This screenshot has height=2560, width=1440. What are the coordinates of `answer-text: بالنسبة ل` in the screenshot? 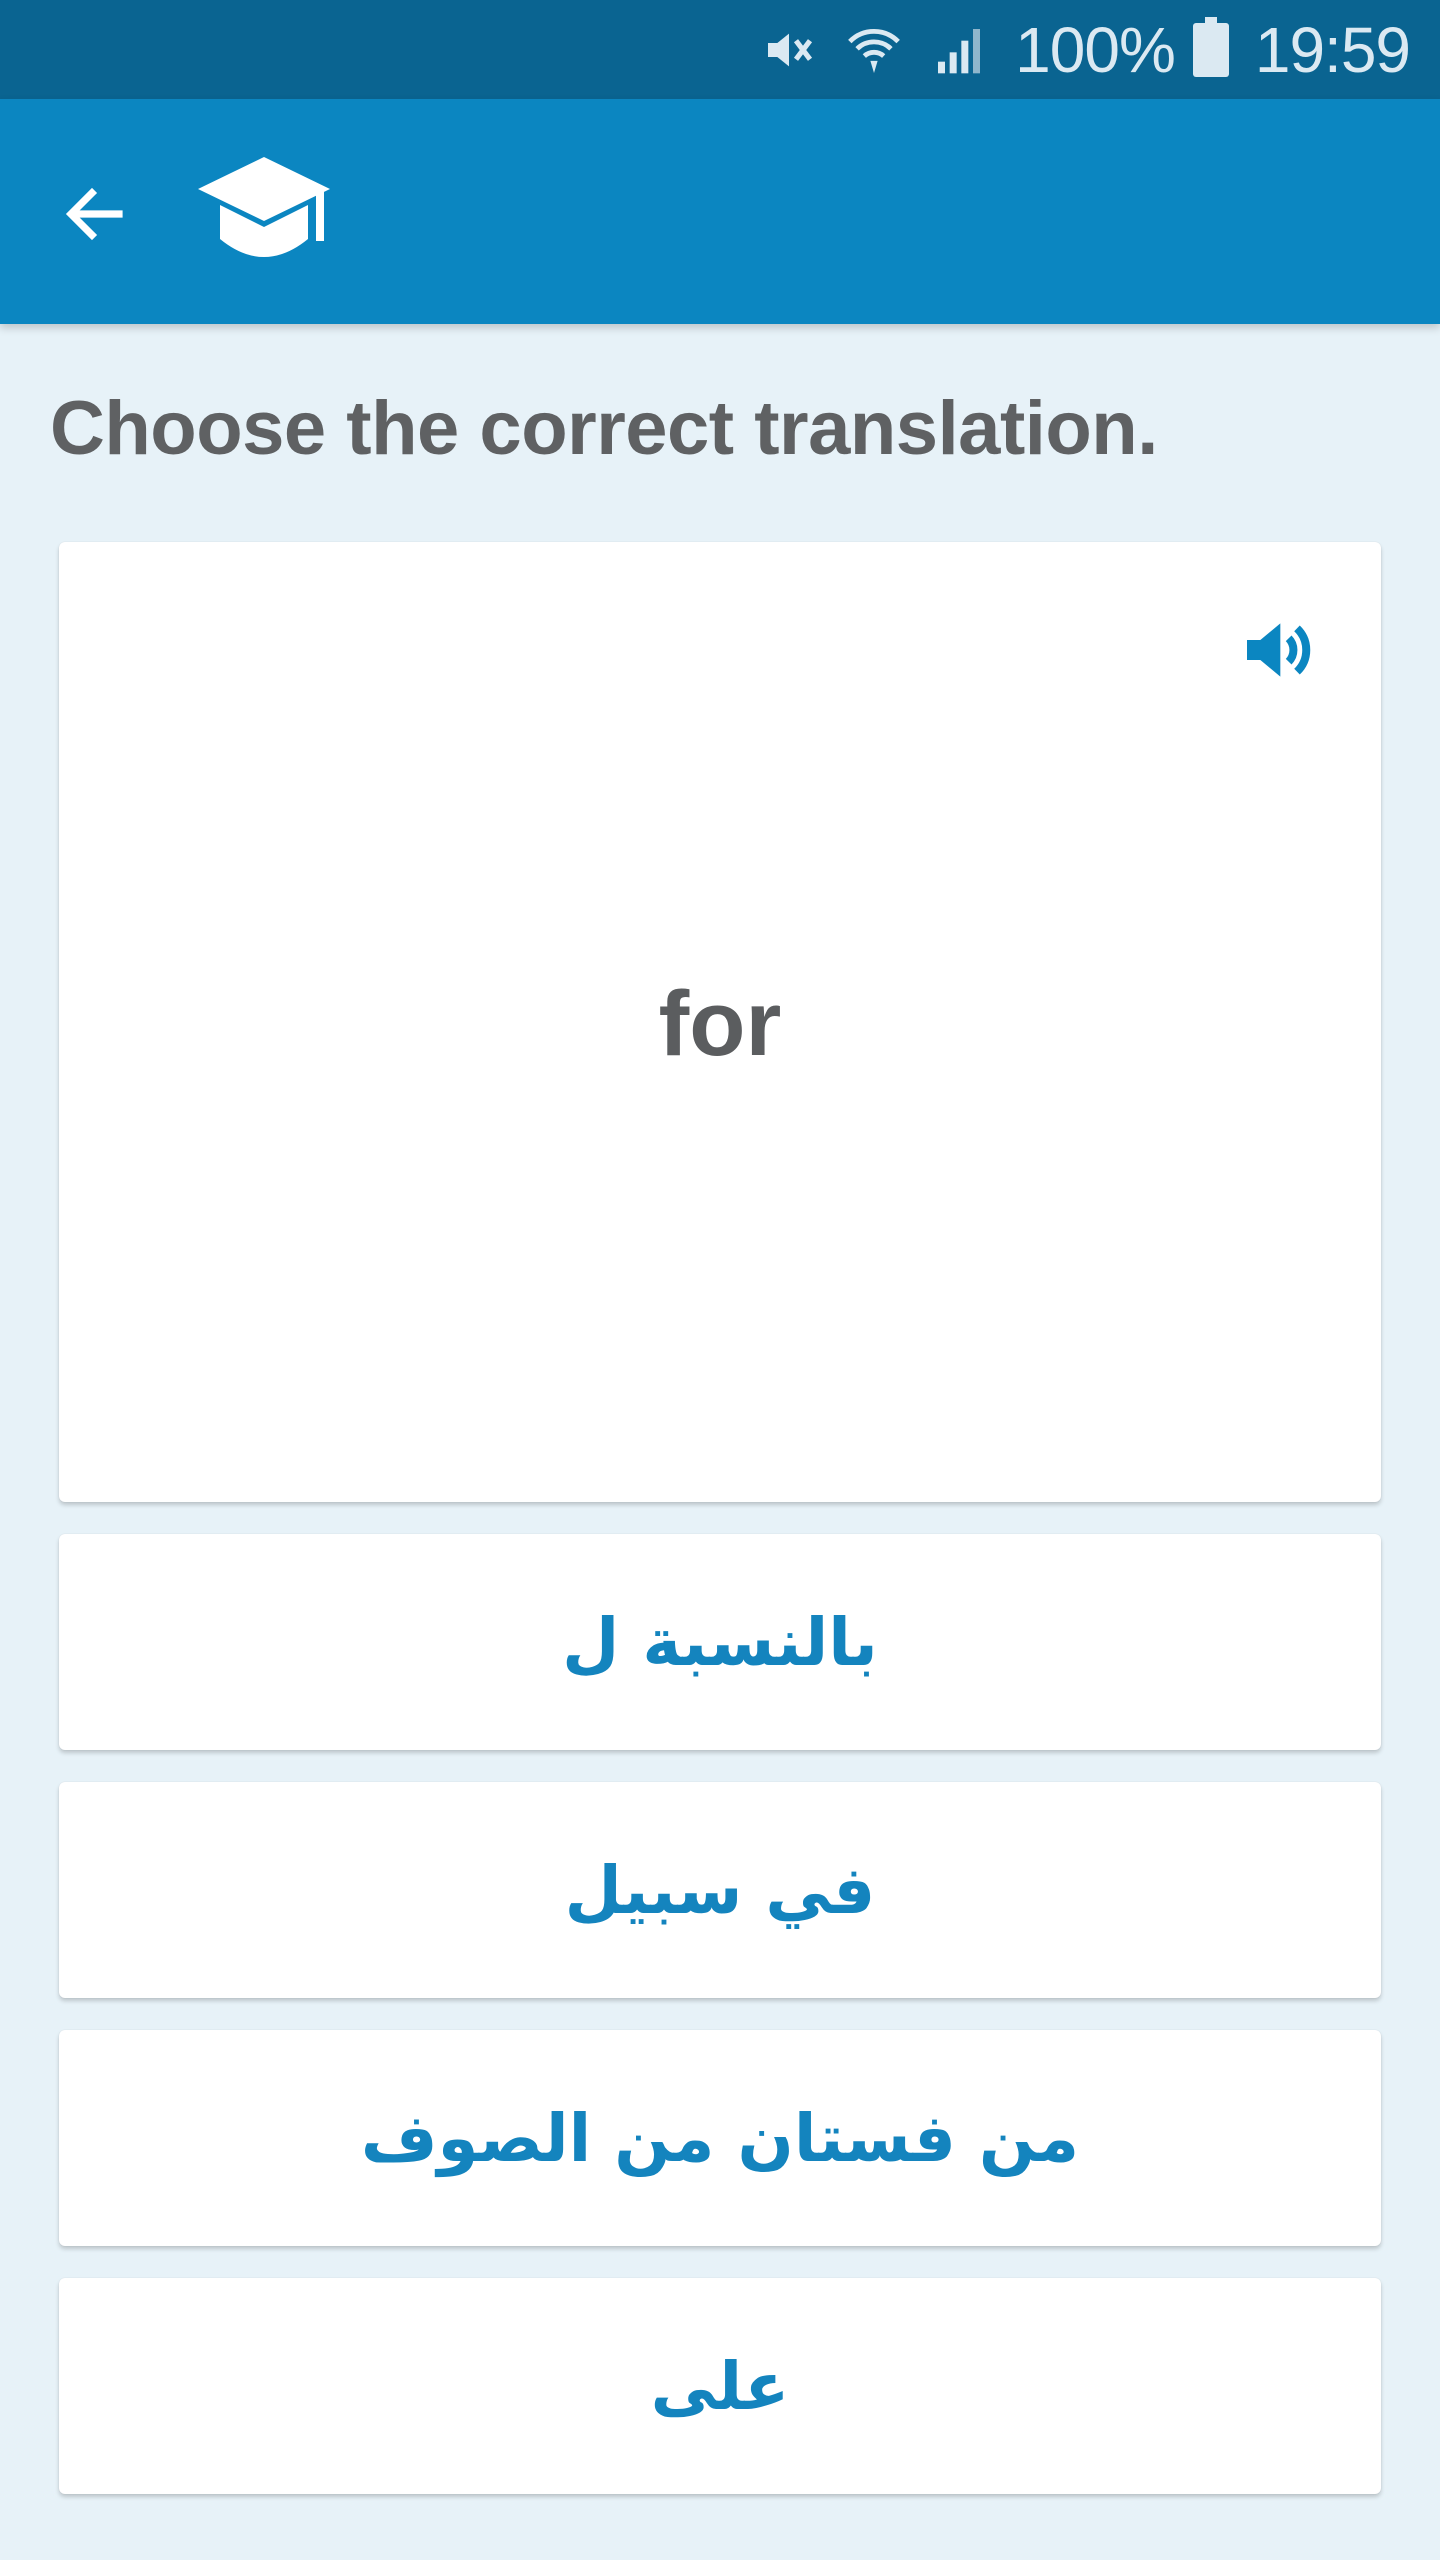 It's located at (720, 1642).